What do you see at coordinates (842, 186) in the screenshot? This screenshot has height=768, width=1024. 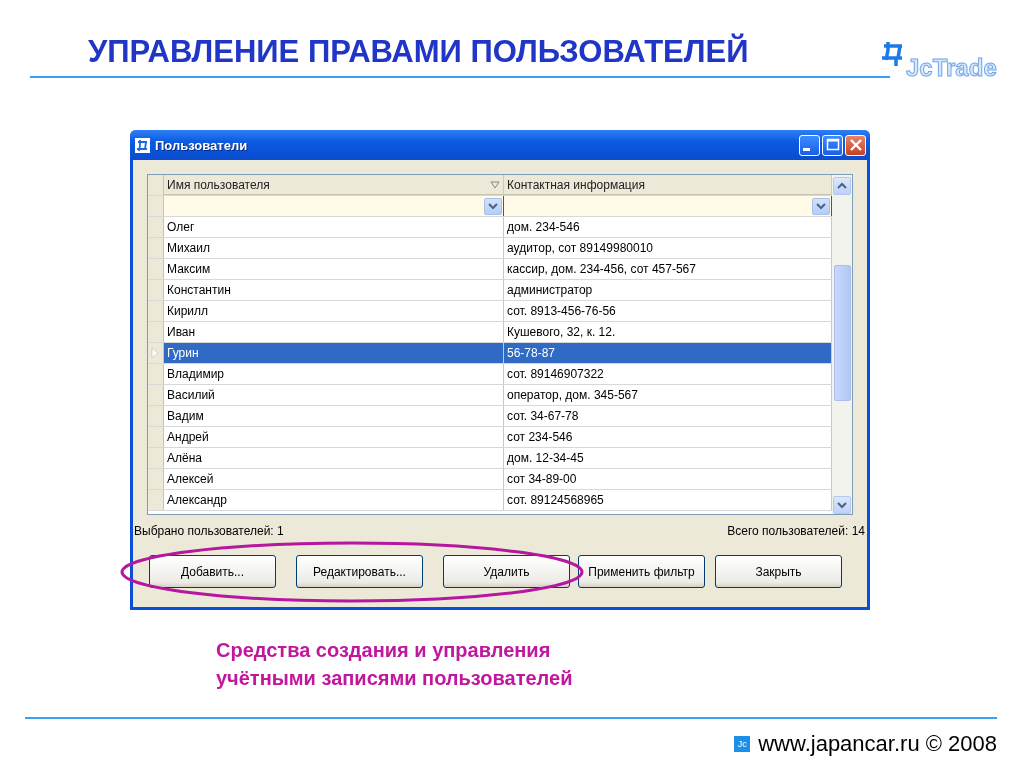 I see `scroll-up-button` at bounding box center [842, 186].